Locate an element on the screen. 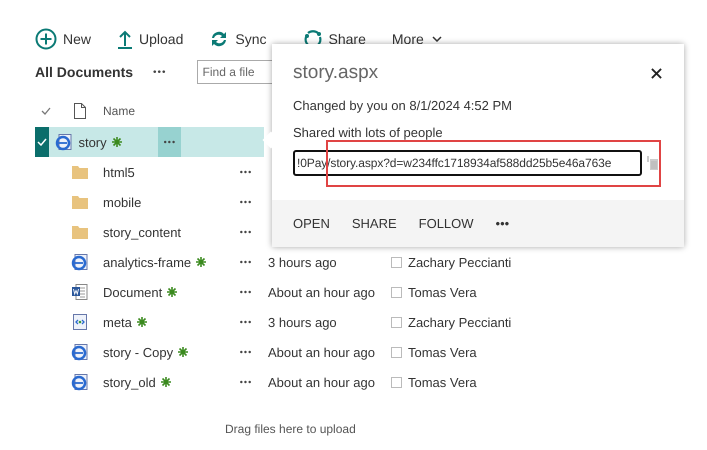 This screenshot has height=450, width=707. toolbar-button: Upload is located at coordinates (150, 39).